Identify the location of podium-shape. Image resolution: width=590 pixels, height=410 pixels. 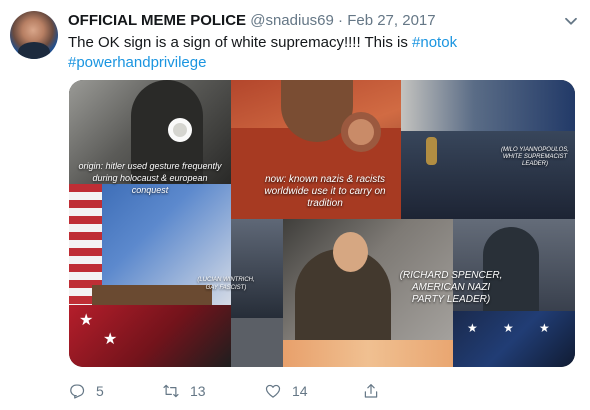
(152, 295).